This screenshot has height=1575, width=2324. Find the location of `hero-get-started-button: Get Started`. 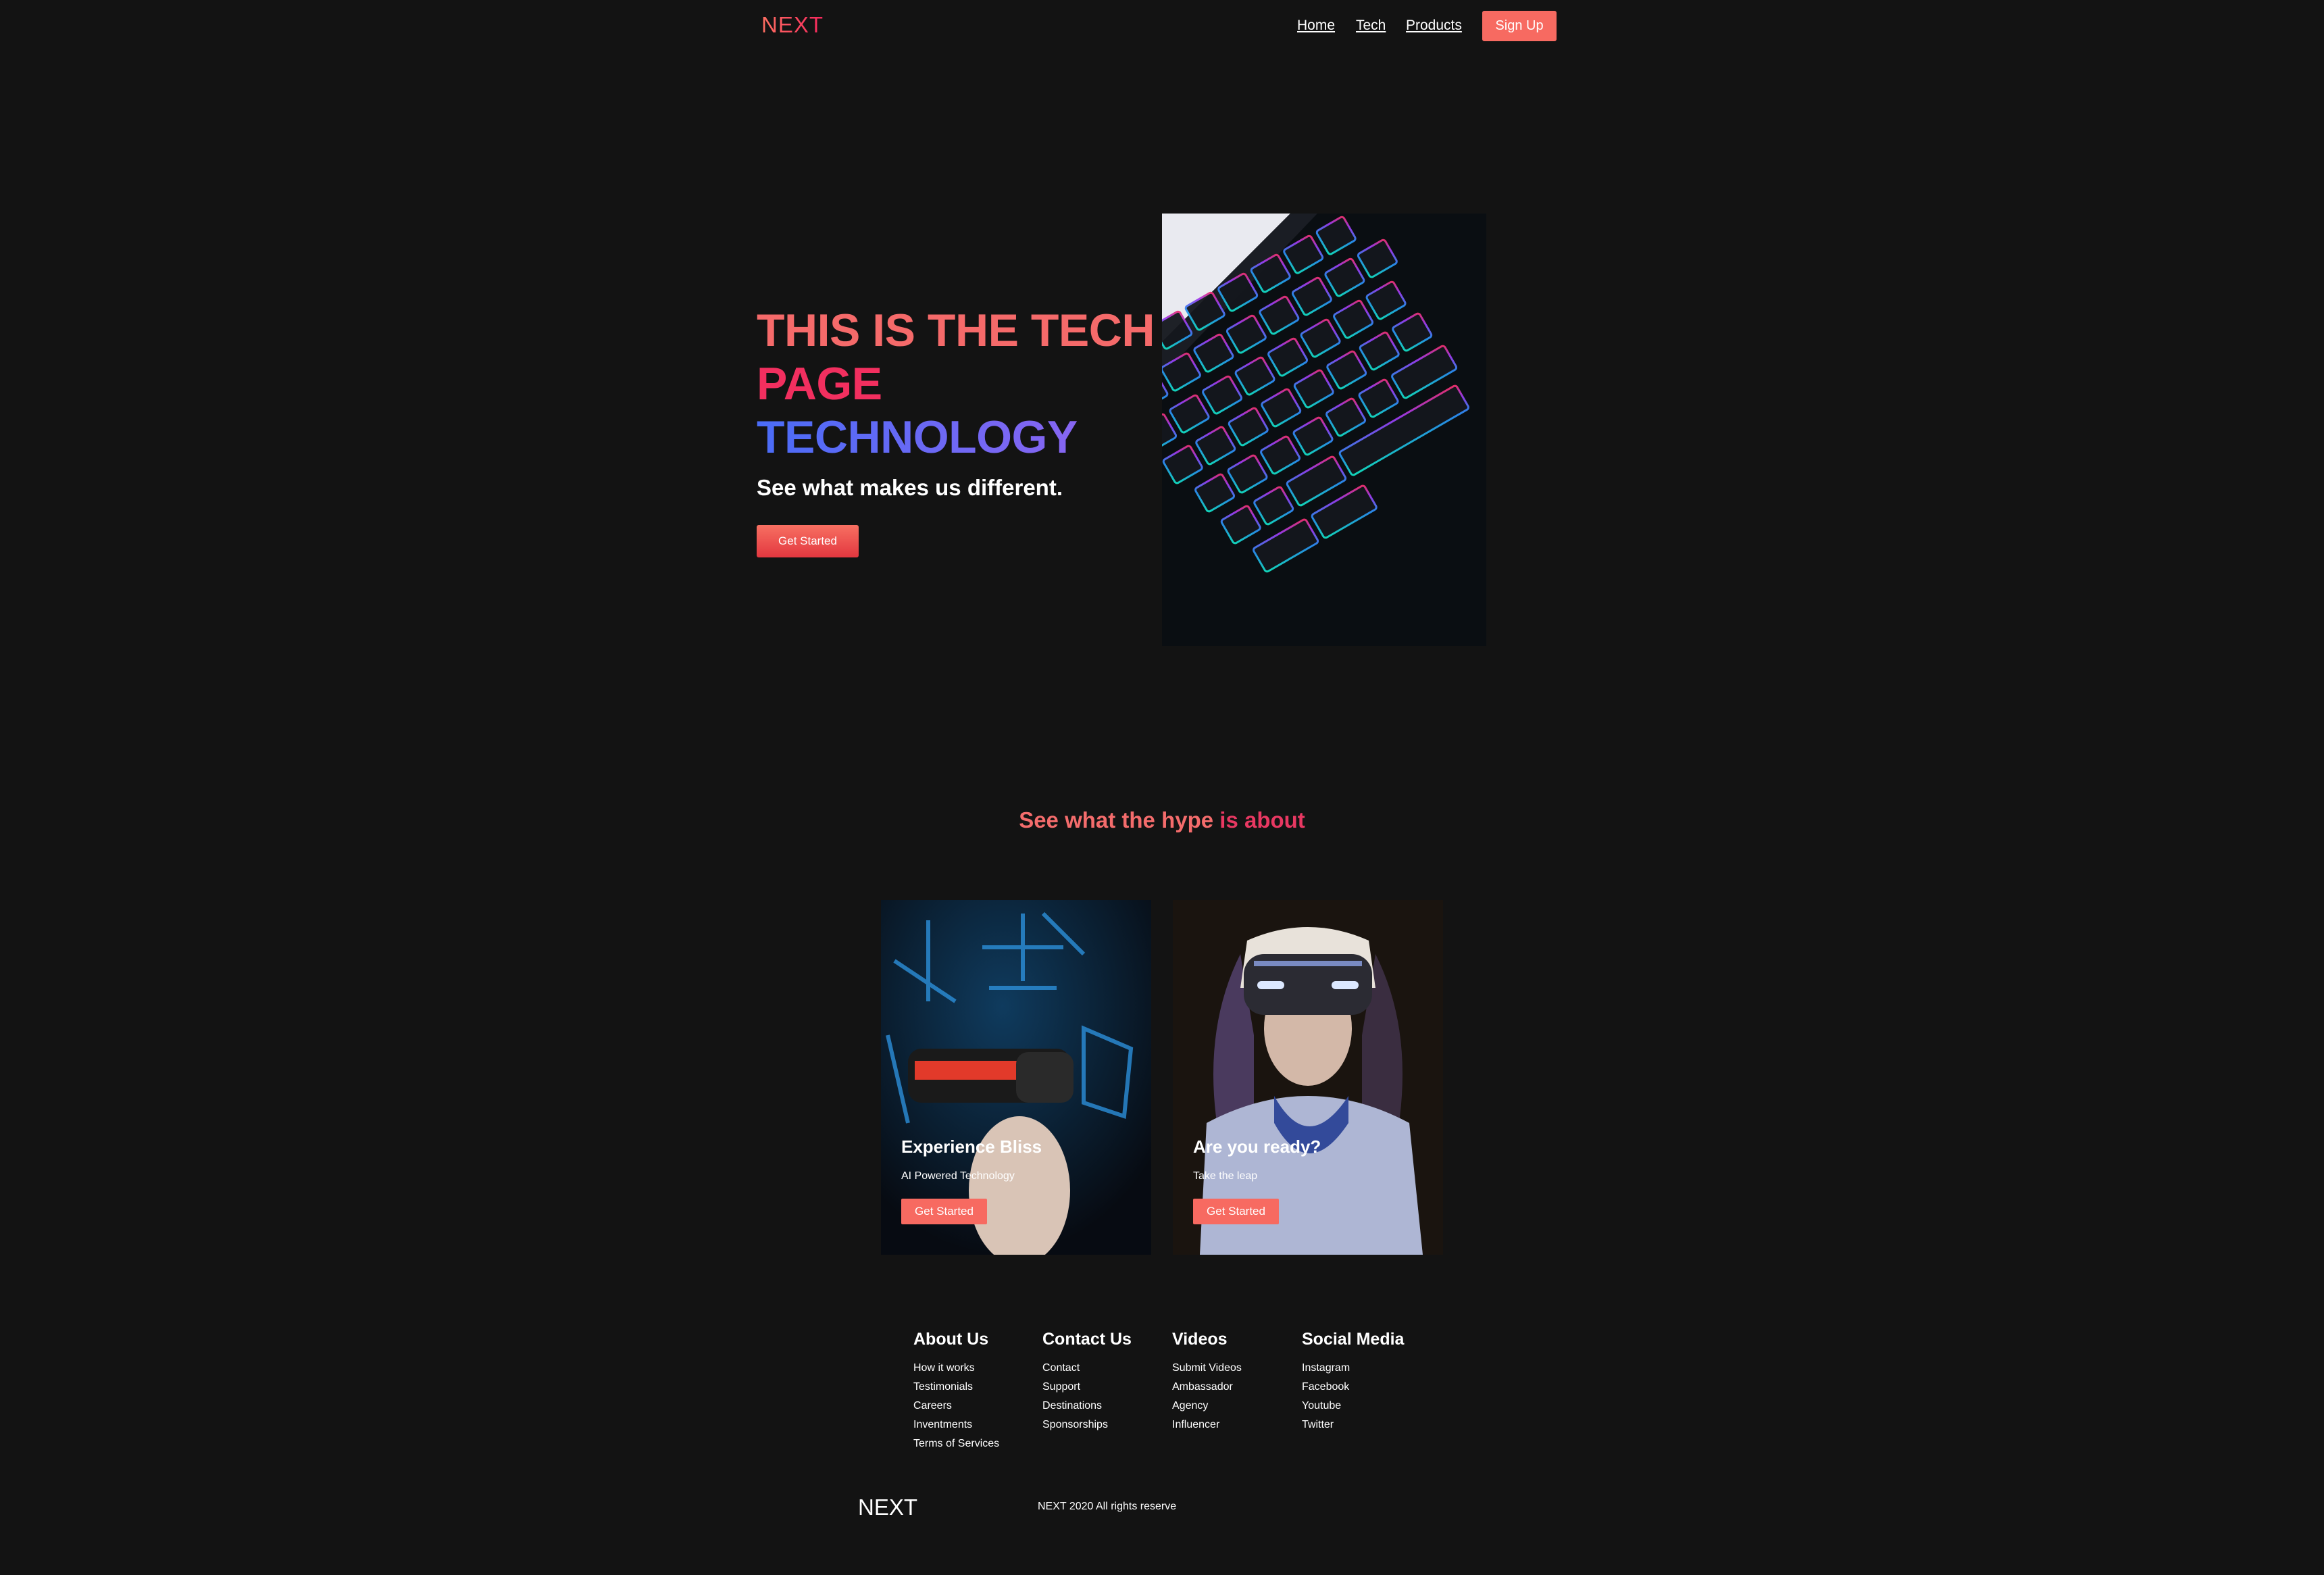

hero-get-started-button: Get Started is located at coordinates (808, 541).